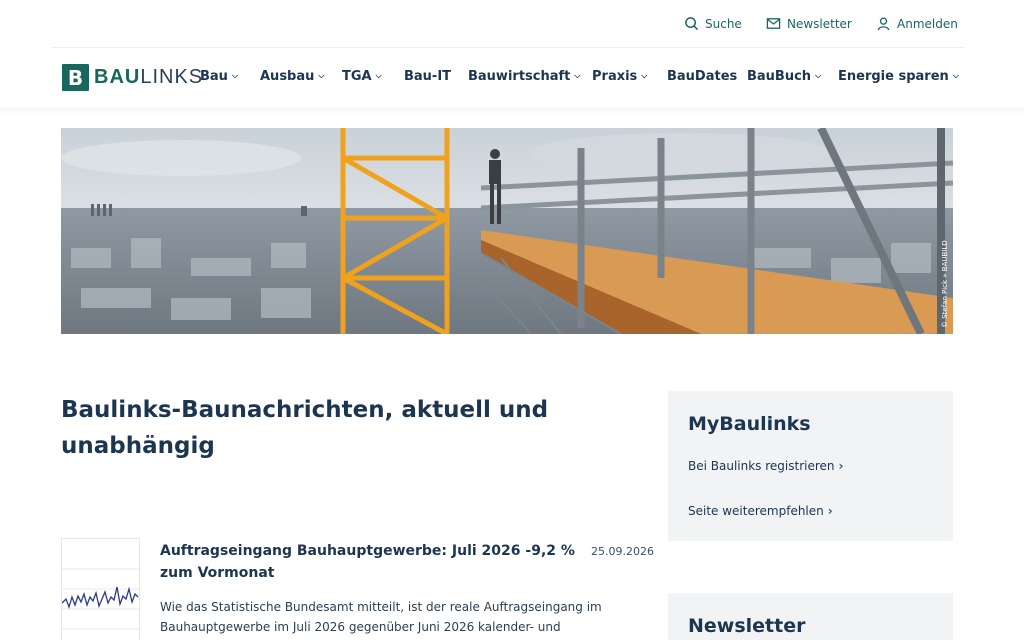 This screenshot has height=640, width=1024. I want to click on search-link: Suche, so click(713, 23).